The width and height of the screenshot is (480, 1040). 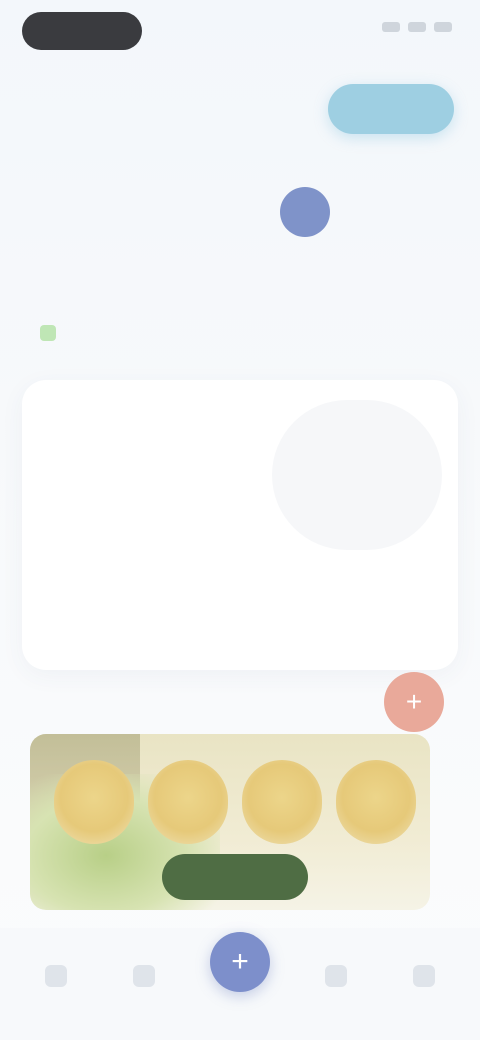 I want to click on header, so click(x=240, y=109).